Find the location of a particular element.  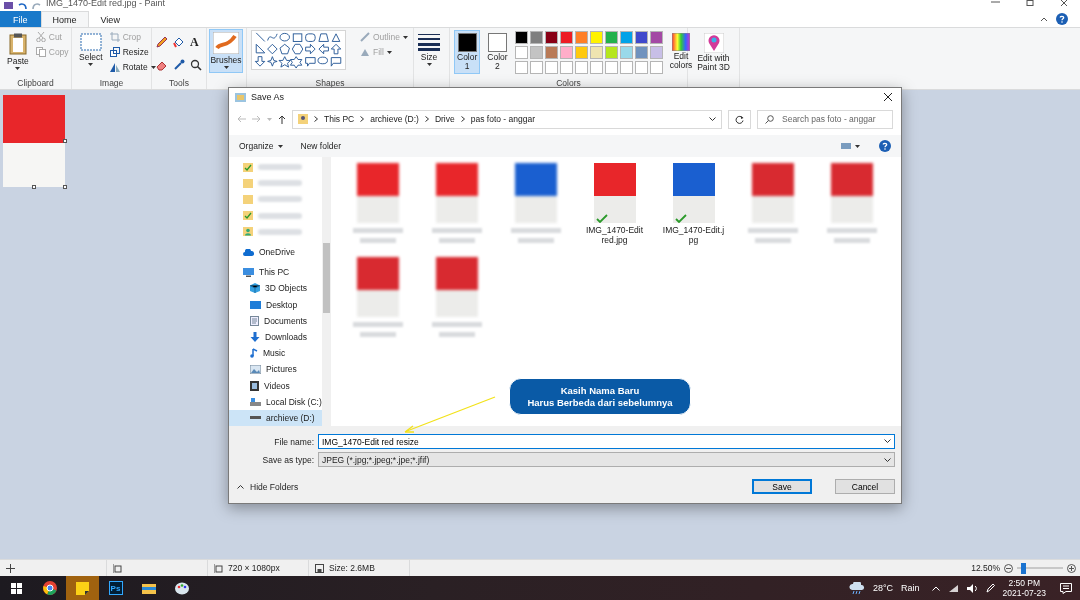

breadcrumb-item: archieve (D:) is located at coordinates (394, 119).